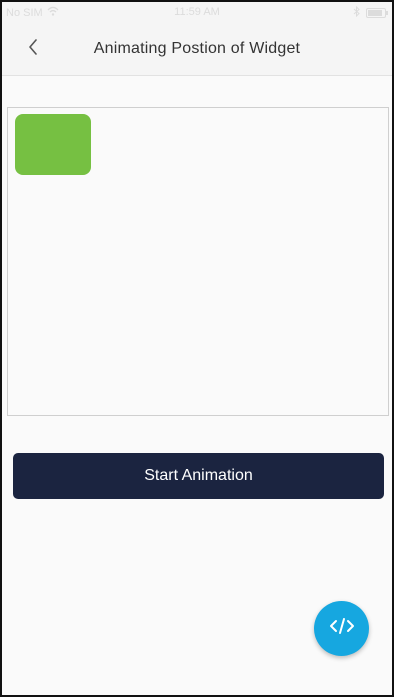 The width and height of the screenshot is (394, 697). I want to click on status-time: 11:59 AM, so click(197, 12).